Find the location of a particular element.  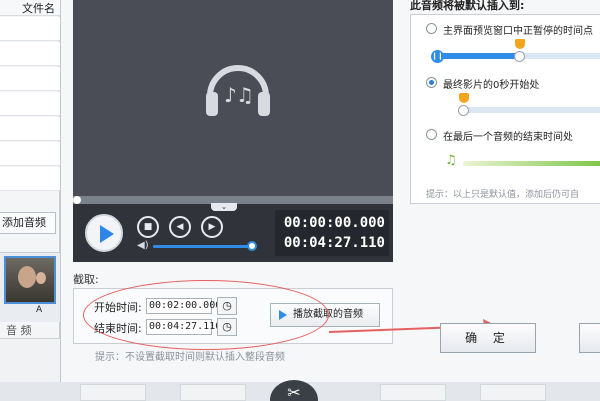

chevron-down-icon: ⌄ is located at coordinates (224, 206).